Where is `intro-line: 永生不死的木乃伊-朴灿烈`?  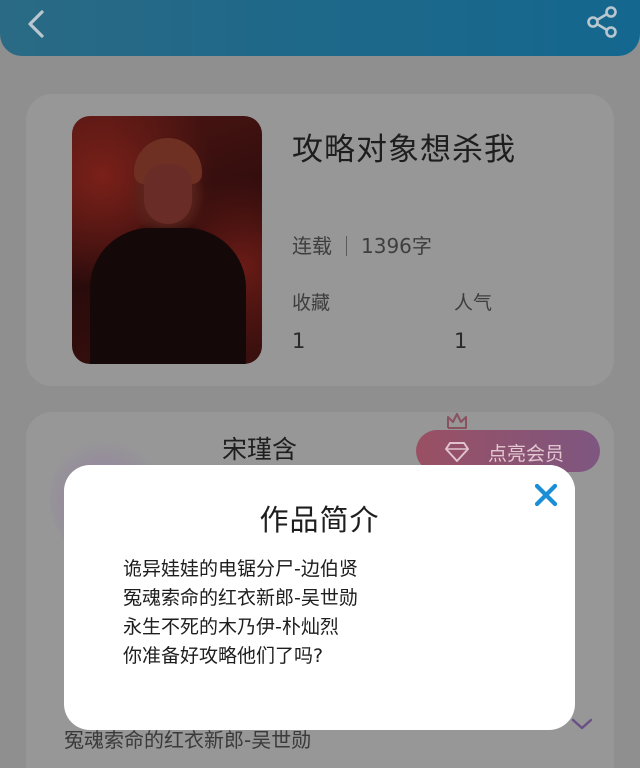 intro-line: 永生不死的木乃伊-朴灿烈 is located at coordinates (231, 627).